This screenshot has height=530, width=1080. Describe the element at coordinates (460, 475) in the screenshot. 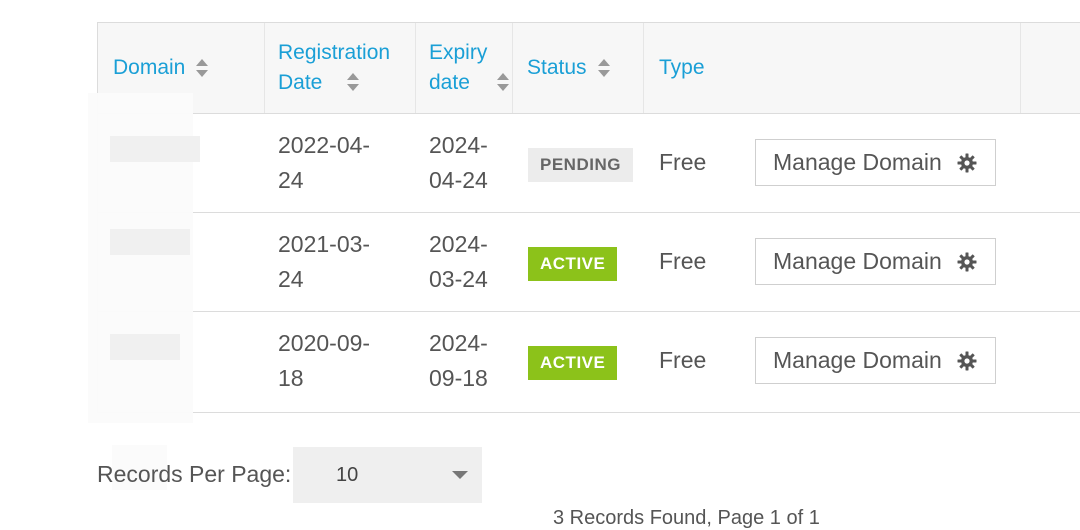

I see `chevron-down-icon` at that location.